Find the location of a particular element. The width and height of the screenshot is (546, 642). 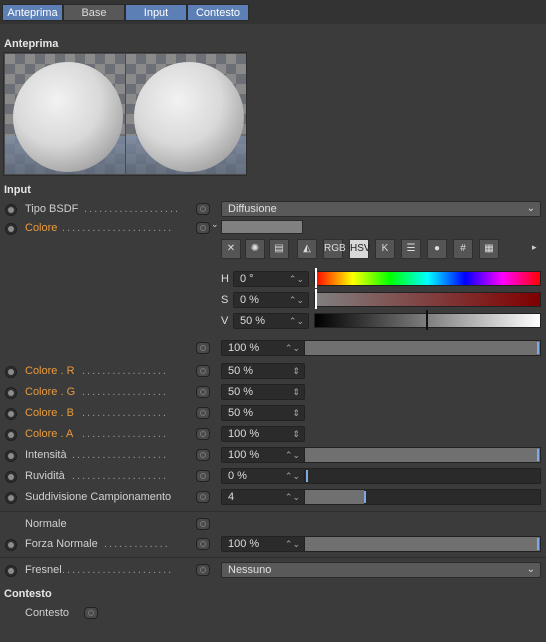

colore-g-value: 50 % is located at coordinates (241, 392).